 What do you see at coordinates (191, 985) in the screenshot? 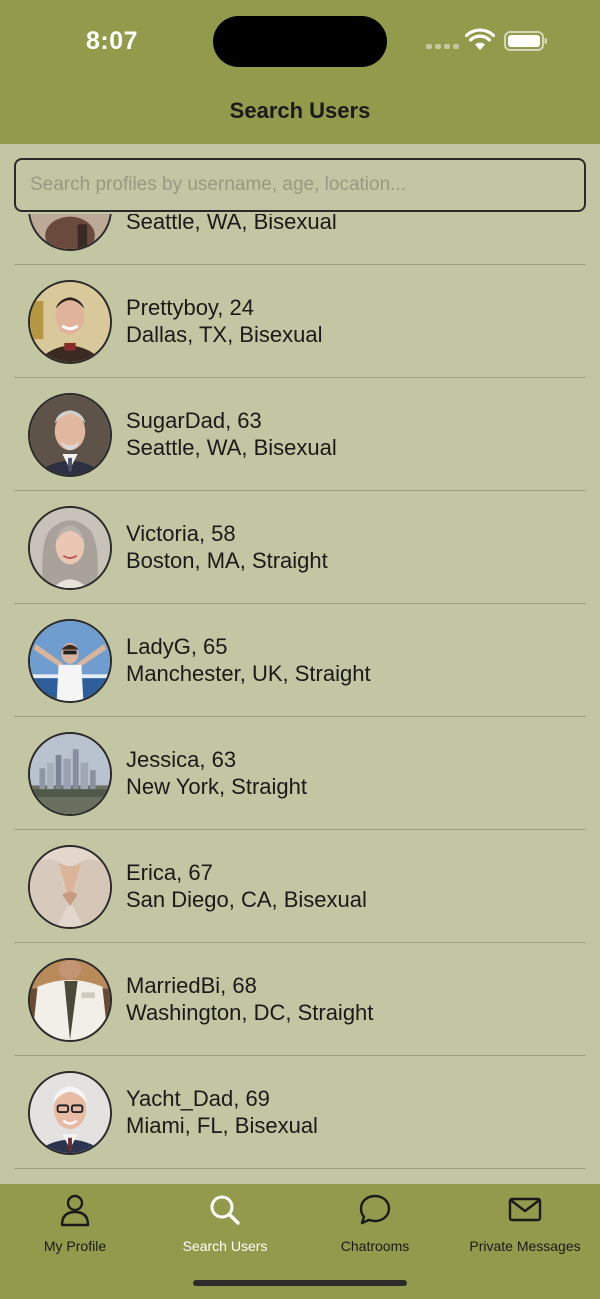
I see `user-name-age: MarriedBi, 68` at bounding box center [191, 985].